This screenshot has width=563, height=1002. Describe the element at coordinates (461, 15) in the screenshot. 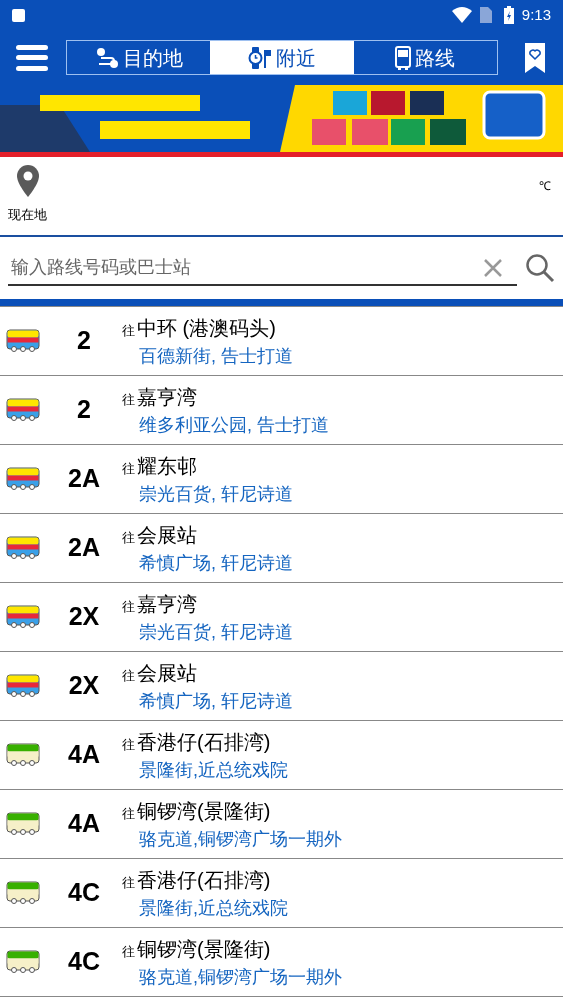

I see `wifi-icon` at that location.